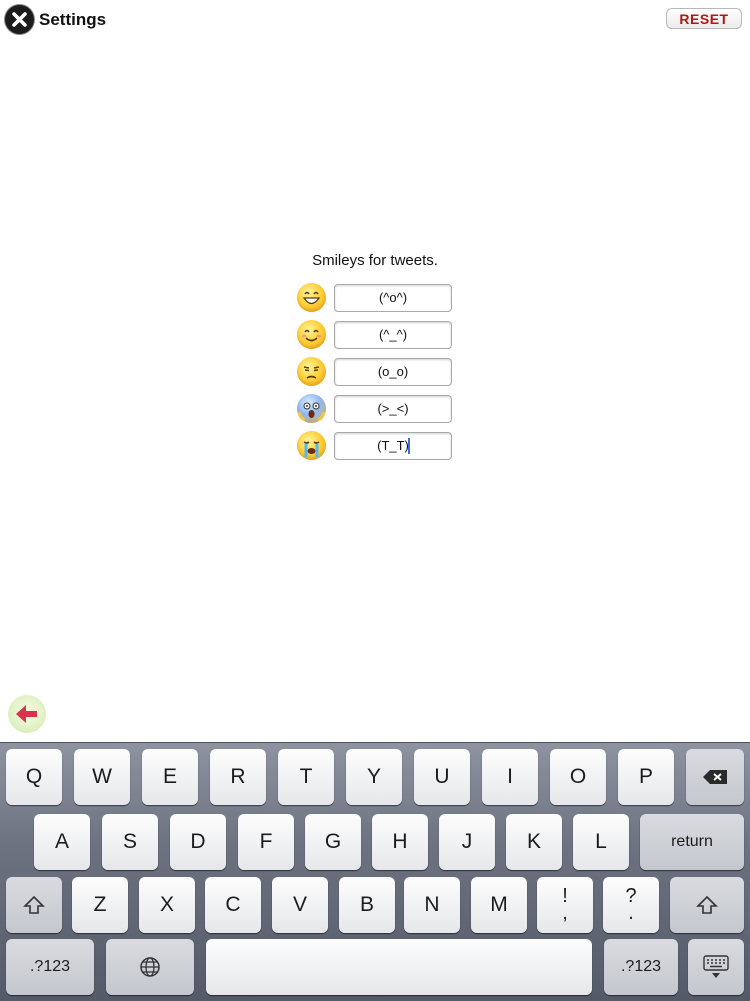 The height and width of the screenshot is (1001, 750). I want to click on back-arrow-icon, so click(26, 714).